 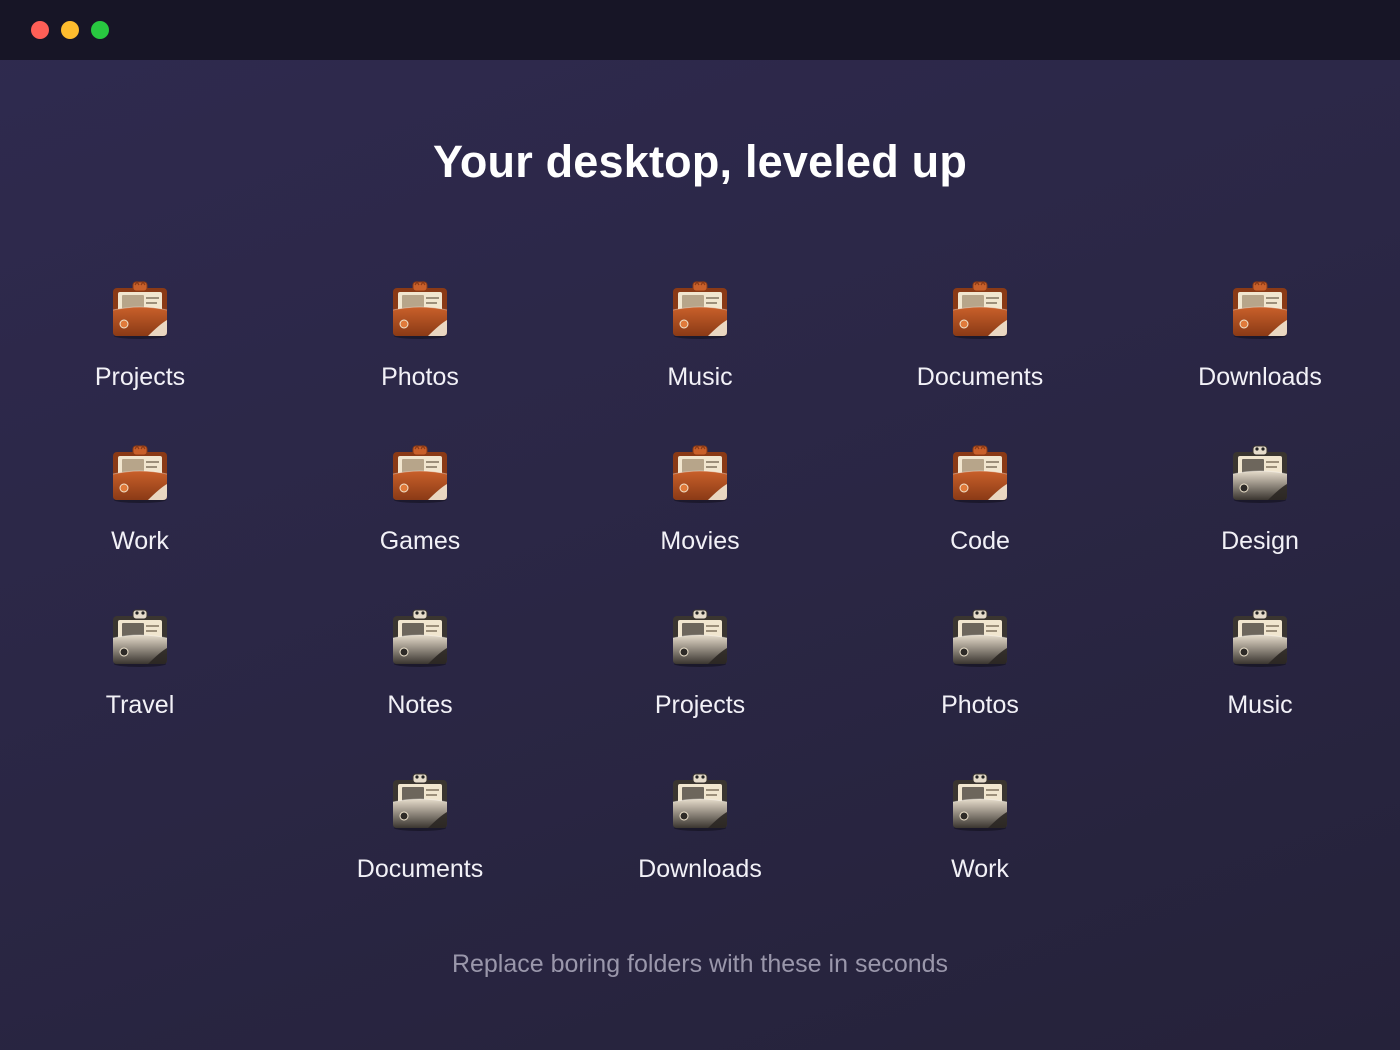 What do you see at coordinates (420, 504) in the screenshot?
I see `folder-item: Games` at bounding box center [420, 504].